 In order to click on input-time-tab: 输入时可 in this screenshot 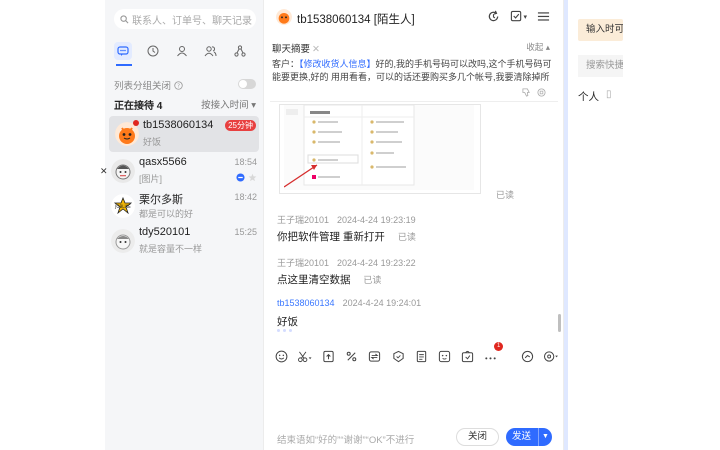, I will do `click(600, 30)`.